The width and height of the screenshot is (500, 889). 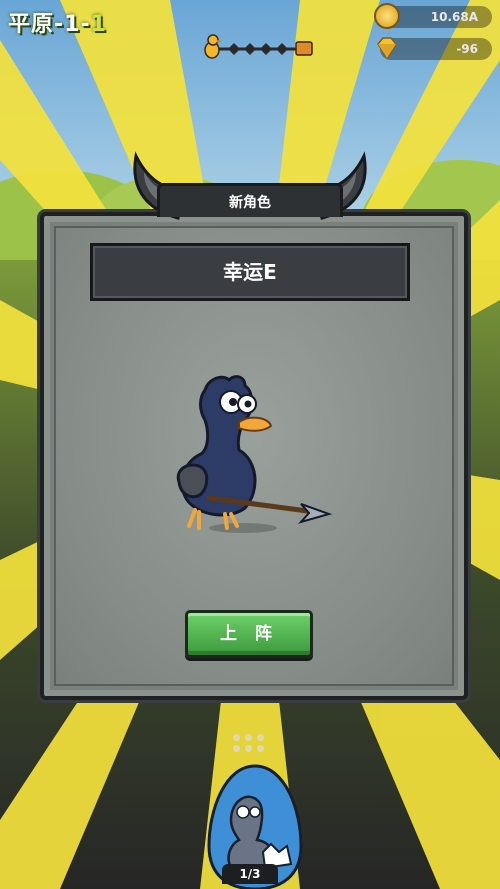 I want to click on gold-coin-icon, so click(x=387, y=16).